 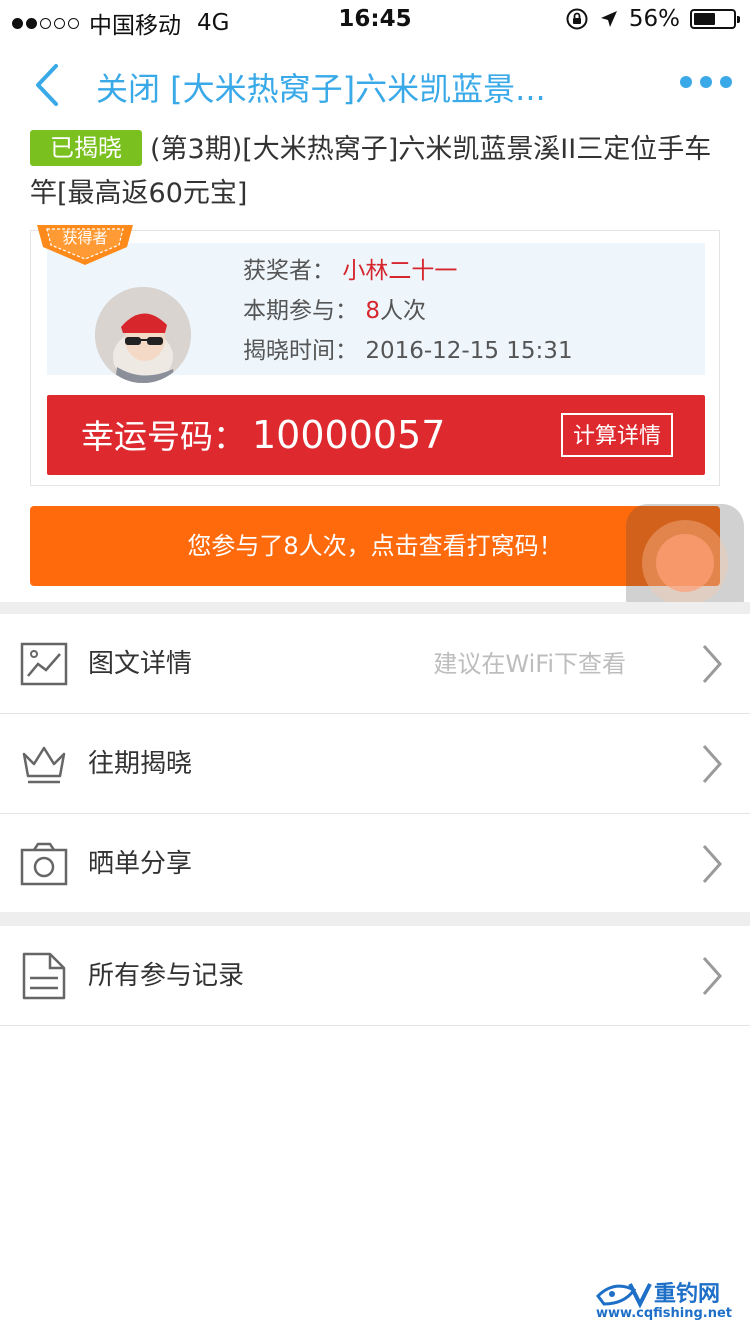 What do you see at coordinates (375, 764) in the screenshot?
I see `menu-item-past-results: 往期揭晓` at bounding box center [375, 764].